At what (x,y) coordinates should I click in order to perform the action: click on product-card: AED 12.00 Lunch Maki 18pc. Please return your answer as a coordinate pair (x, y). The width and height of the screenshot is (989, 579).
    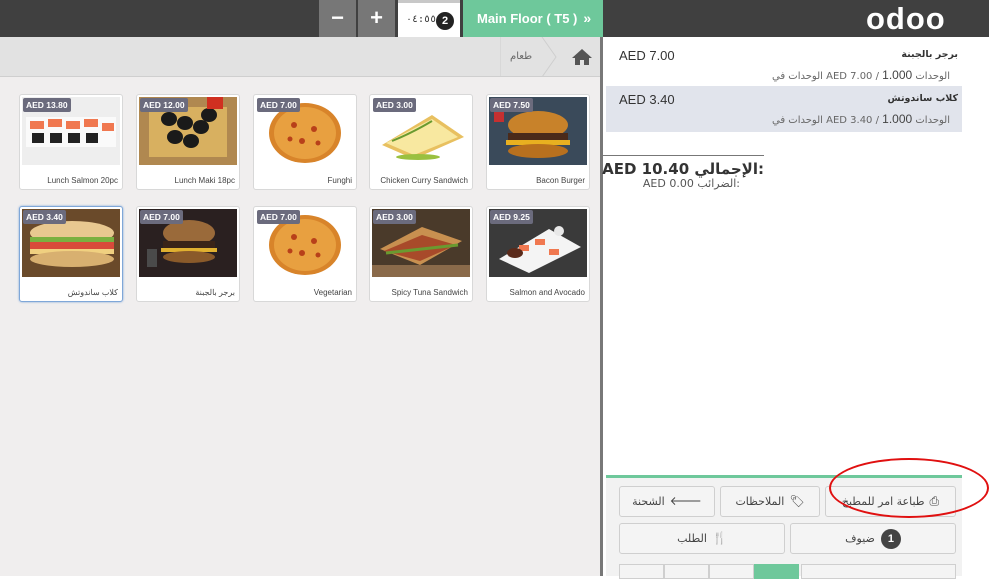
    Looking at the image, I should click on (188, 142).